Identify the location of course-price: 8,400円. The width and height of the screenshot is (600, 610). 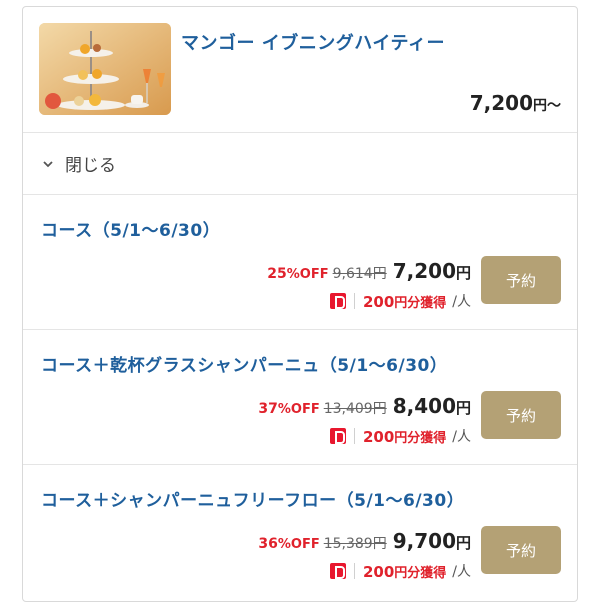
(432, 406).